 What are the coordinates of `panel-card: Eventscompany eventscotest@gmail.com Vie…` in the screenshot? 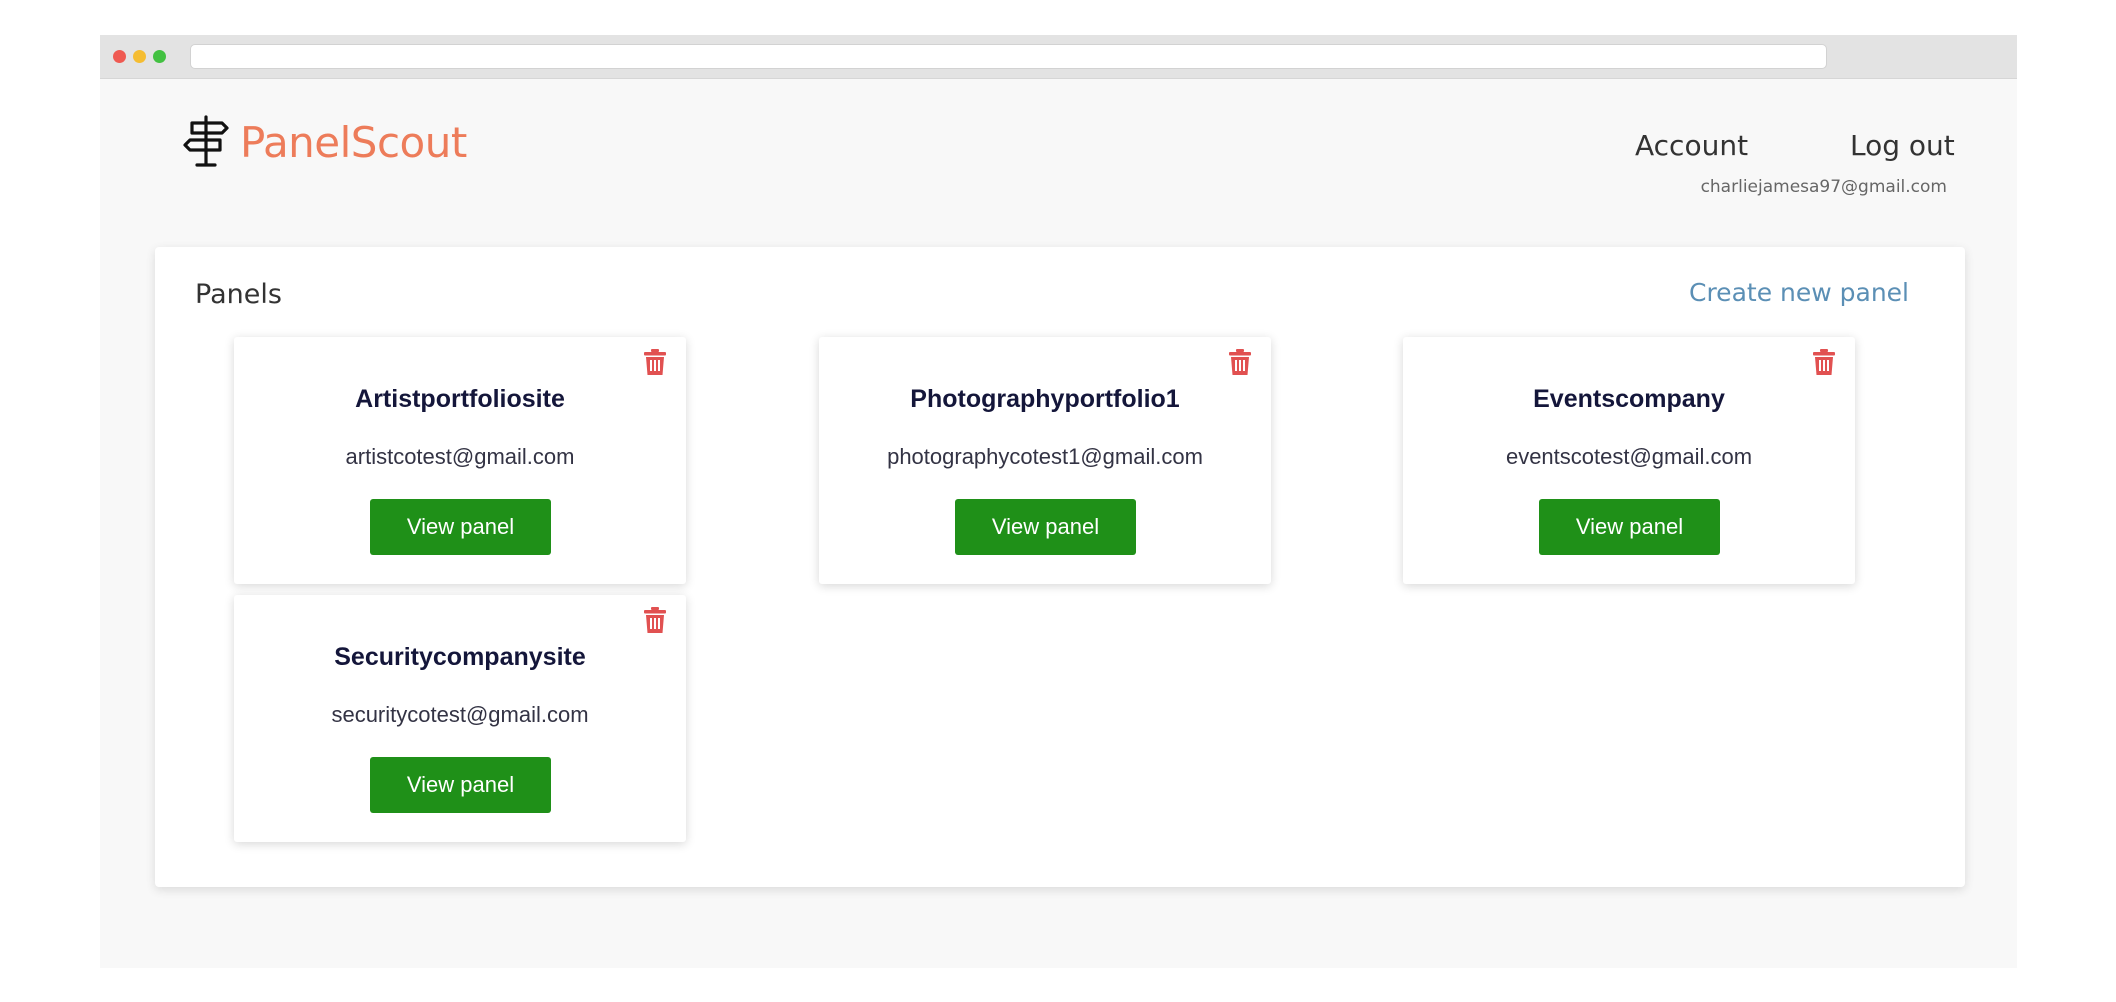 It's located at (1629, 460).